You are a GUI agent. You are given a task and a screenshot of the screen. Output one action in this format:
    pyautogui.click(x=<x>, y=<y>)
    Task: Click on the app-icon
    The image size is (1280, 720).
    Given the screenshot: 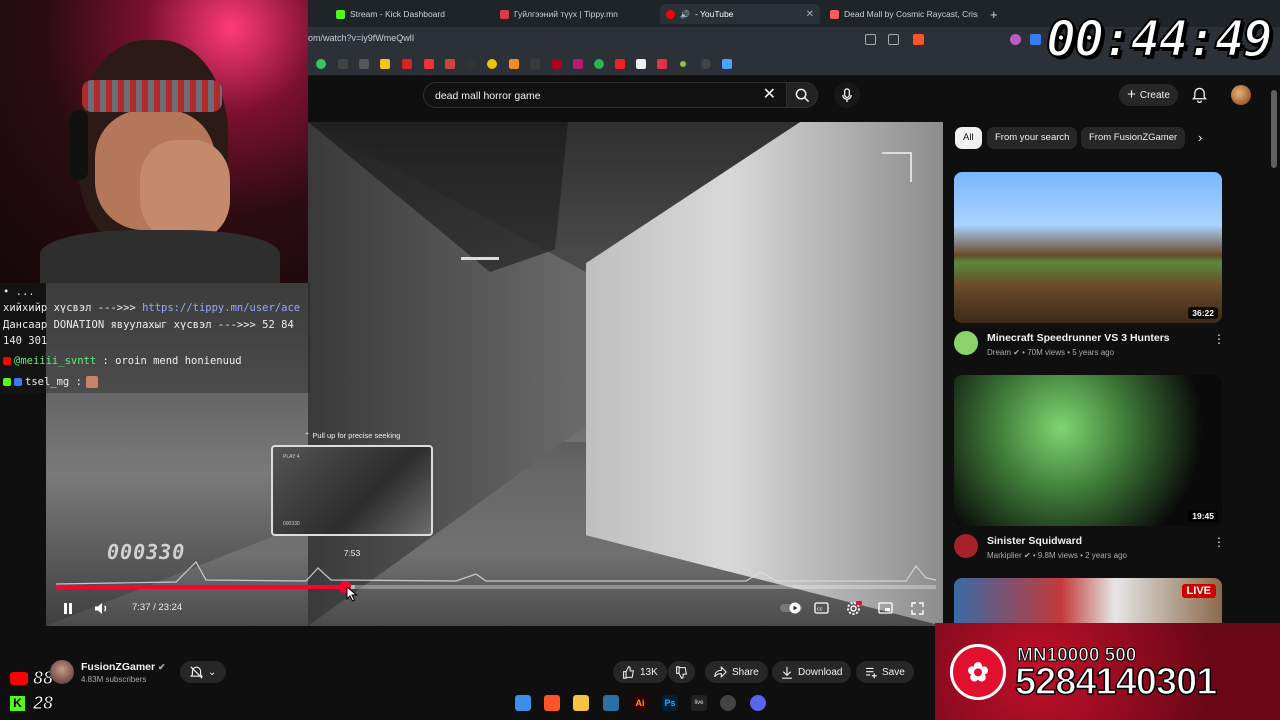 What is the action you would take?
    pyautogui.click(x=611, y=703)
    